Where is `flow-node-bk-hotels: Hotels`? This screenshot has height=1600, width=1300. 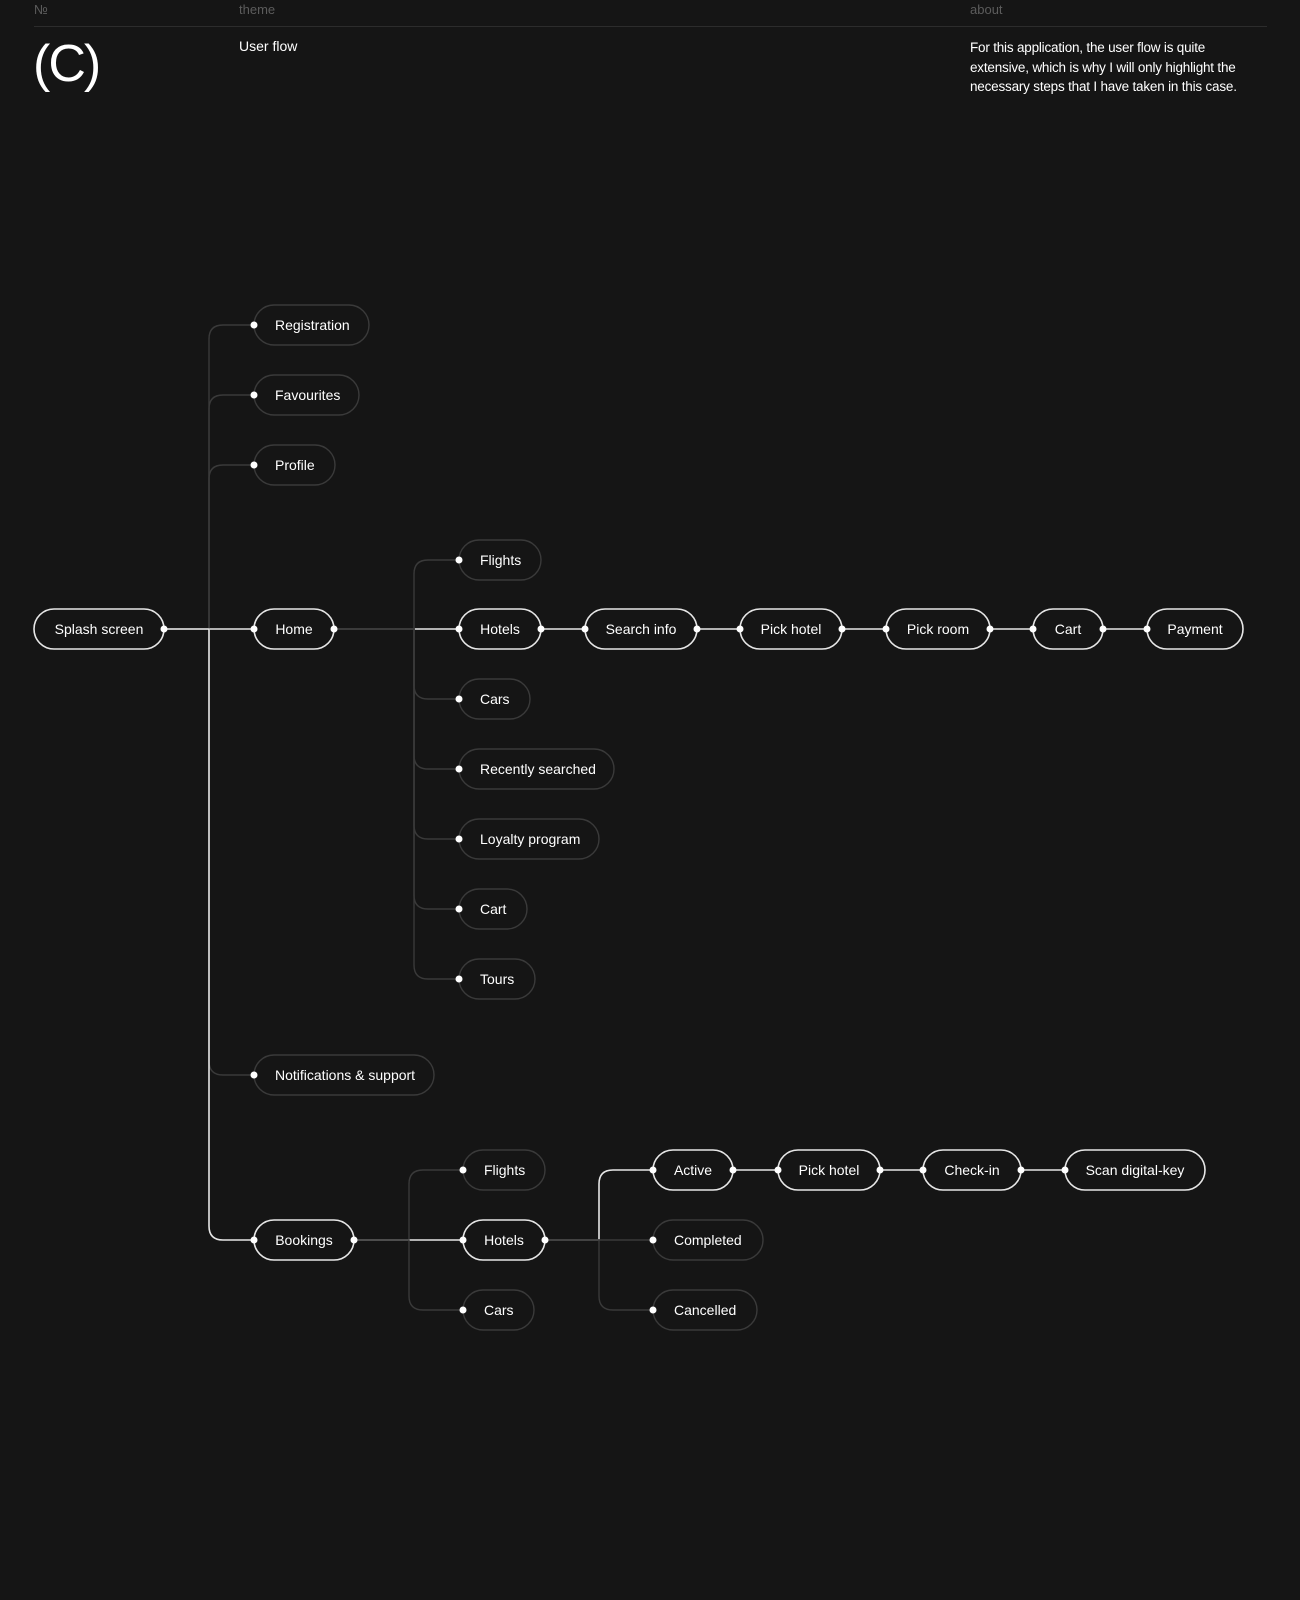 flow-node-bk-hotels: Hotels is located at coordinates (504, 1240).